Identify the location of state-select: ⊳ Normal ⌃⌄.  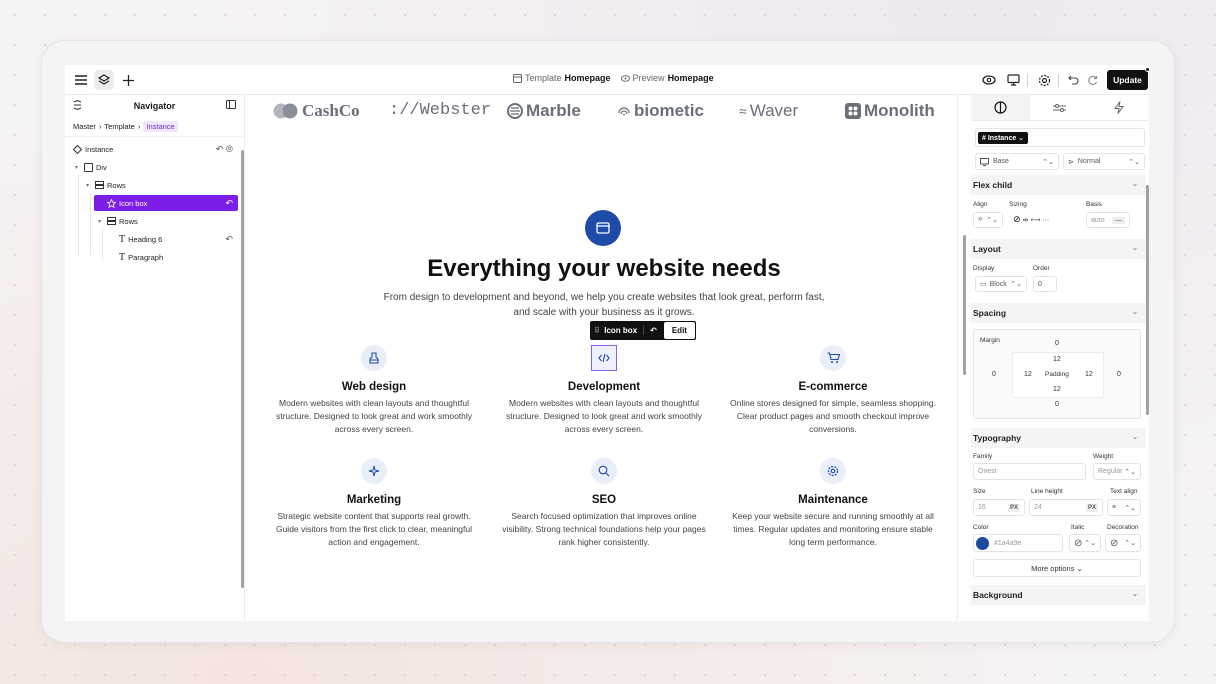
(1104, 161).